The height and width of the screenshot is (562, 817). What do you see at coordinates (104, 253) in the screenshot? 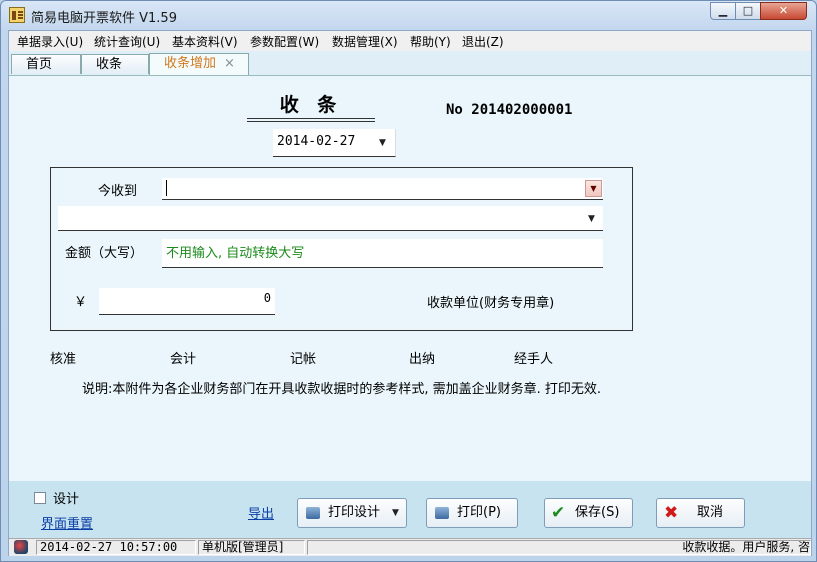
I see `amount-upper-label: 金额（大写）` at bounding box center [104, 253].